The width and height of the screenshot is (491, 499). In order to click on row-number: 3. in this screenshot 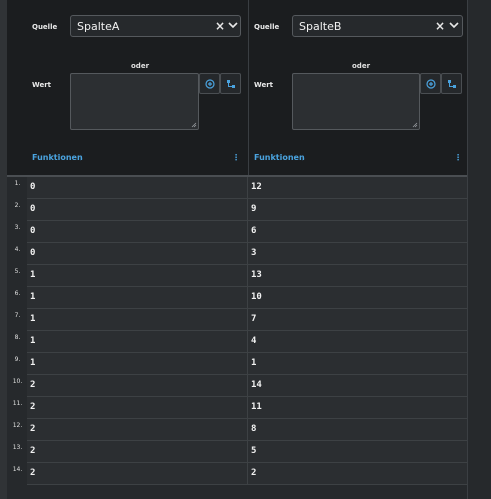, I will do `click(17, 227)`.